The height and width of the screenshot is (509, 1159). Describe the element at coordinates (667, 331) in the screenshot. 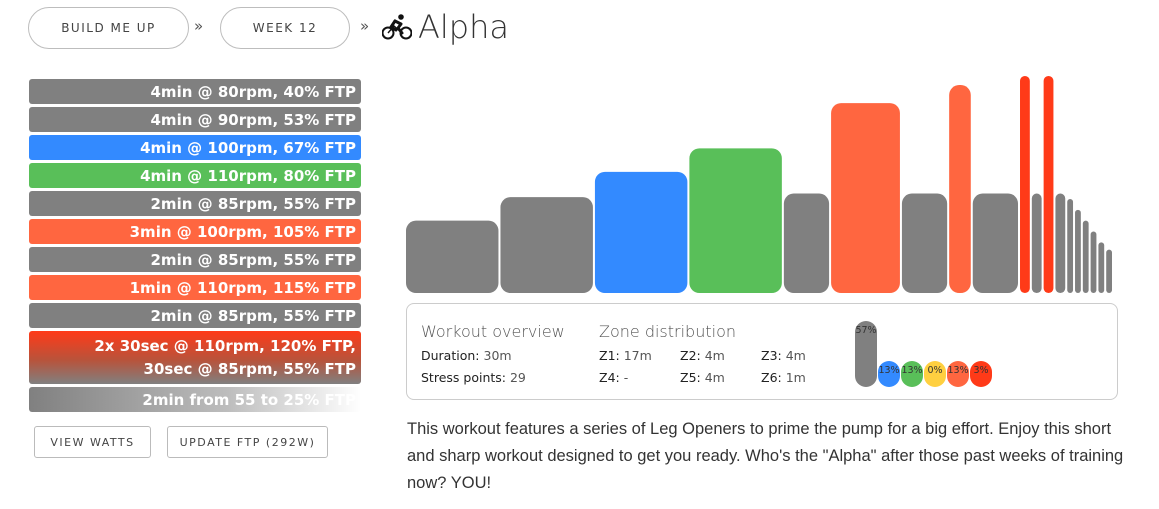

I see `zone-heading: Zone distribution` at that location.